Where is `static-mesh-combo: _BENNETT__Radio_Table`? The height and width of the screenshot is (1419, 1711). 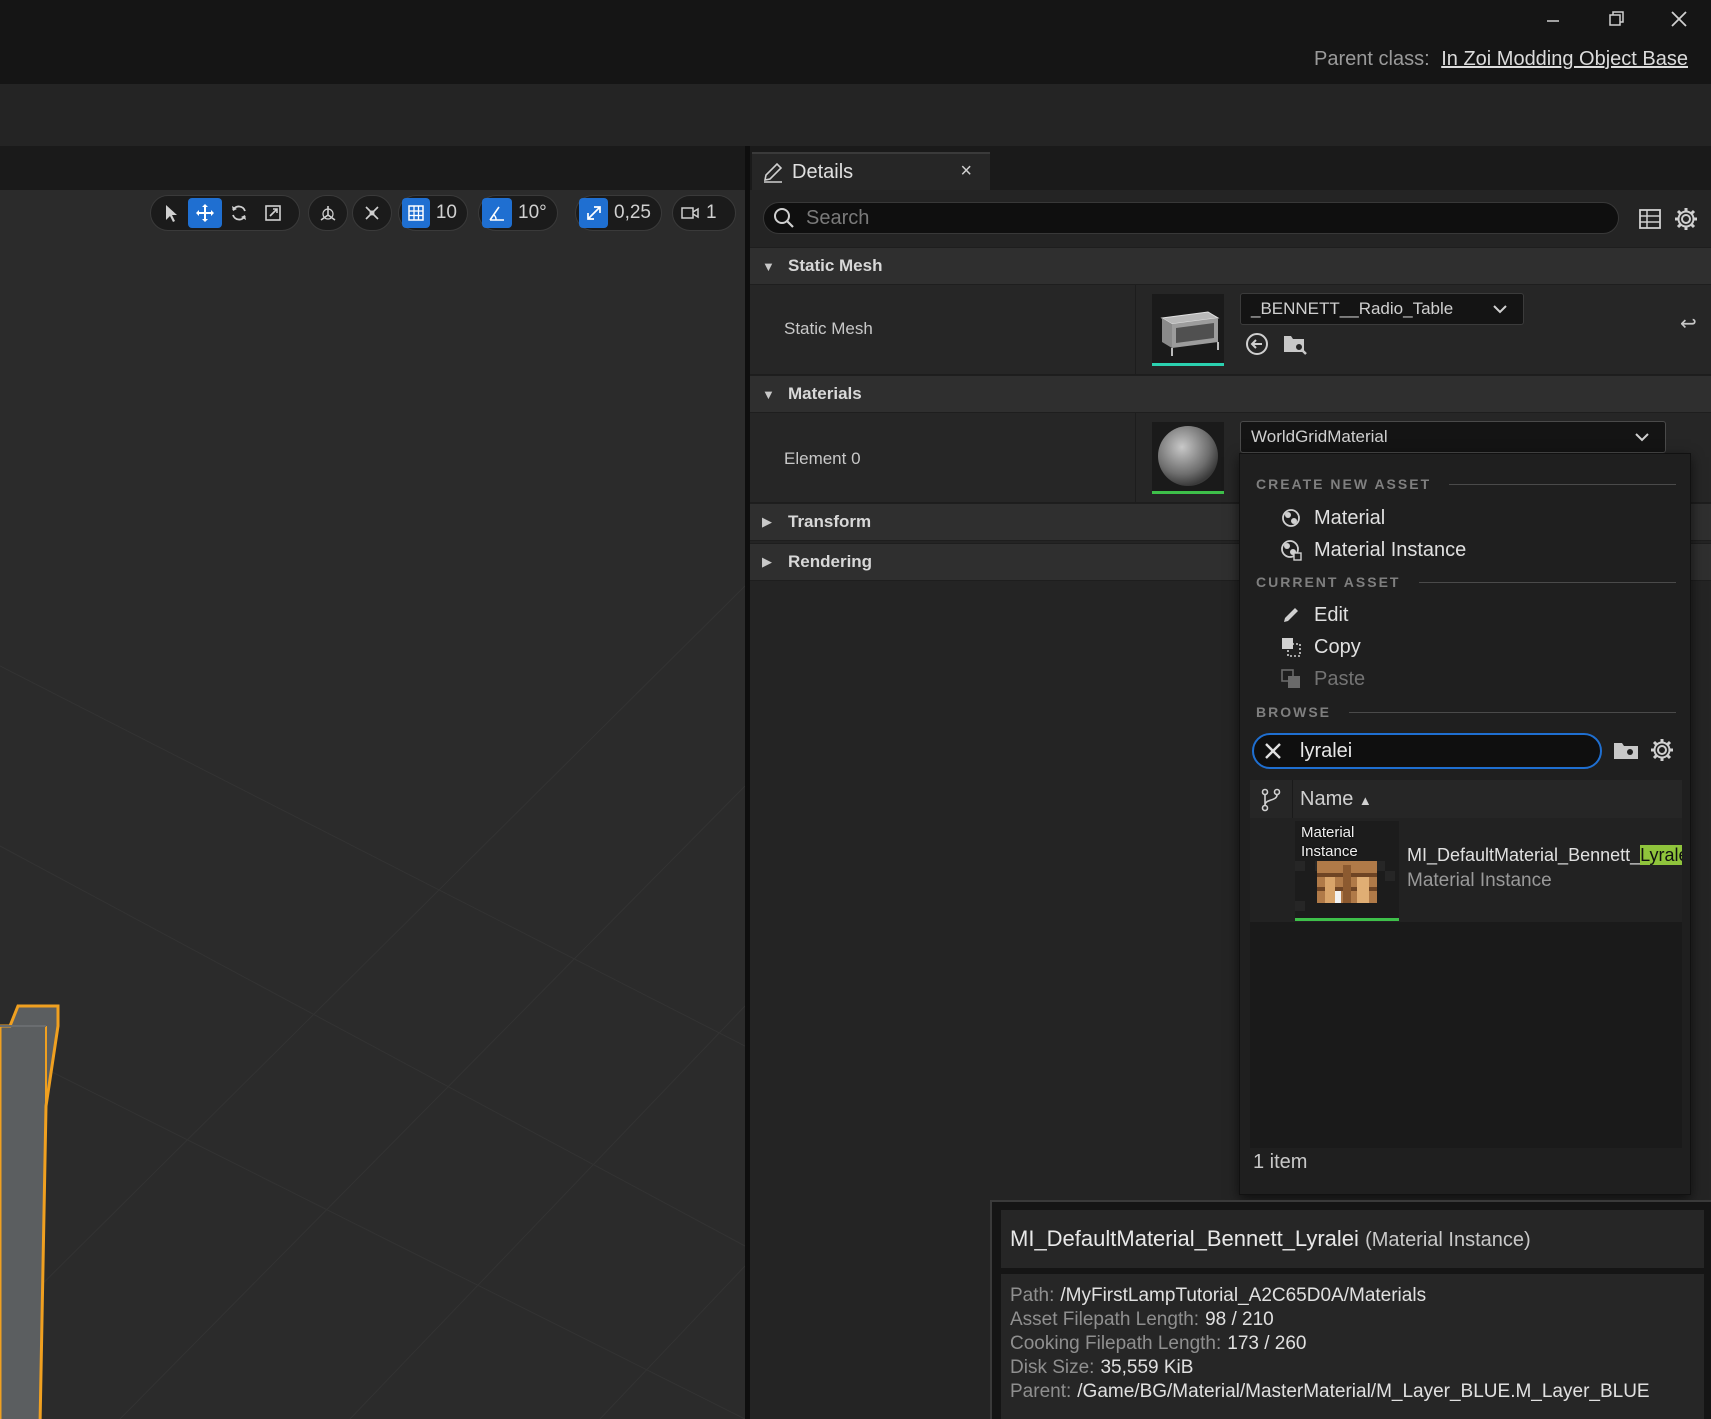 static-mesh-combo: _BENNETT__Radio_Table is located at coordinates (1382, 309).